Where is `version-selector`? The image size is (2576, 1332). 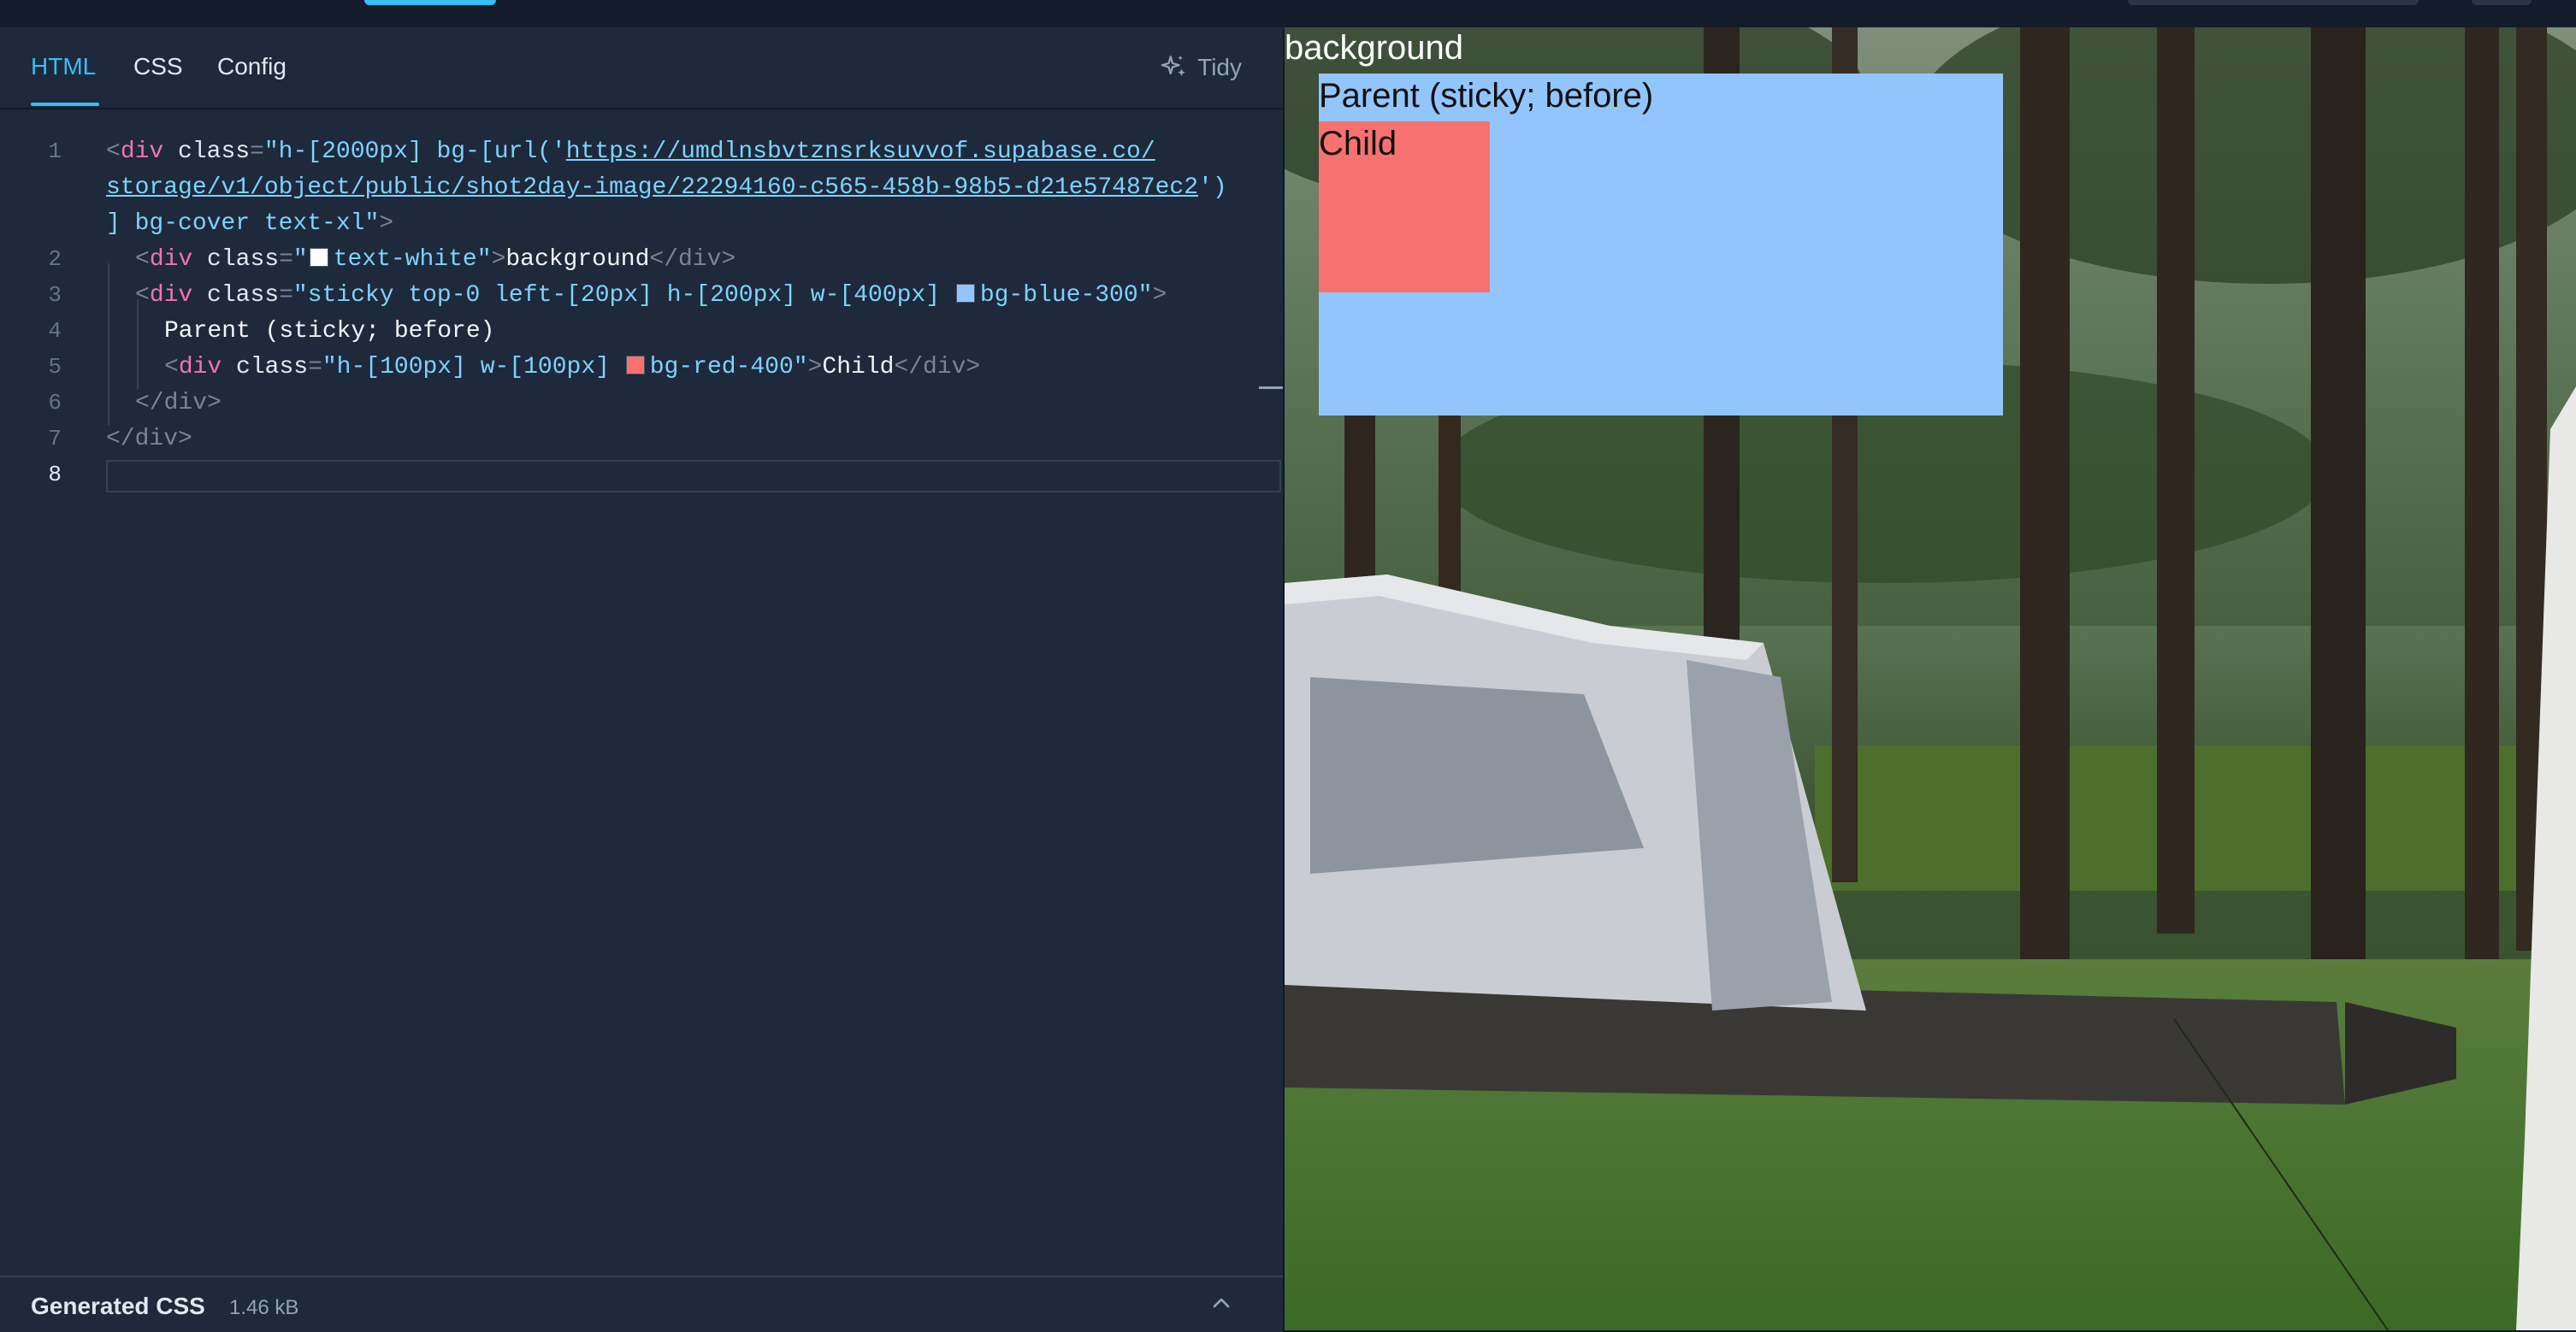 version-selector is located at coordinates (2273, 2).